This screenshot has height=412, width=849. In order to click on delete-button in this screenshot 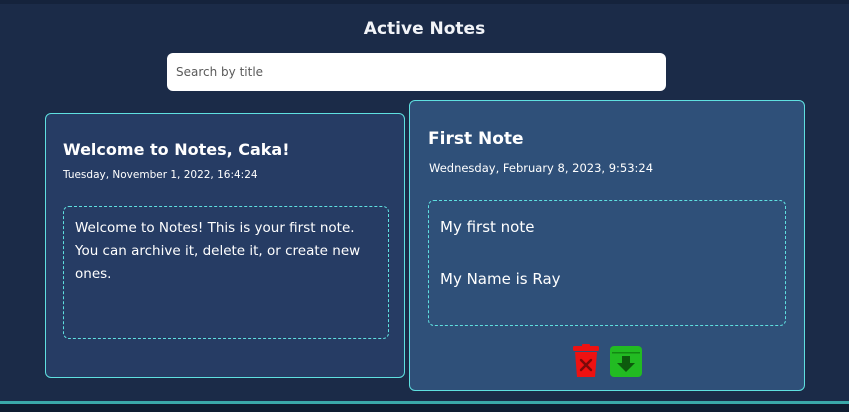, I will do `click(586, 361)`.